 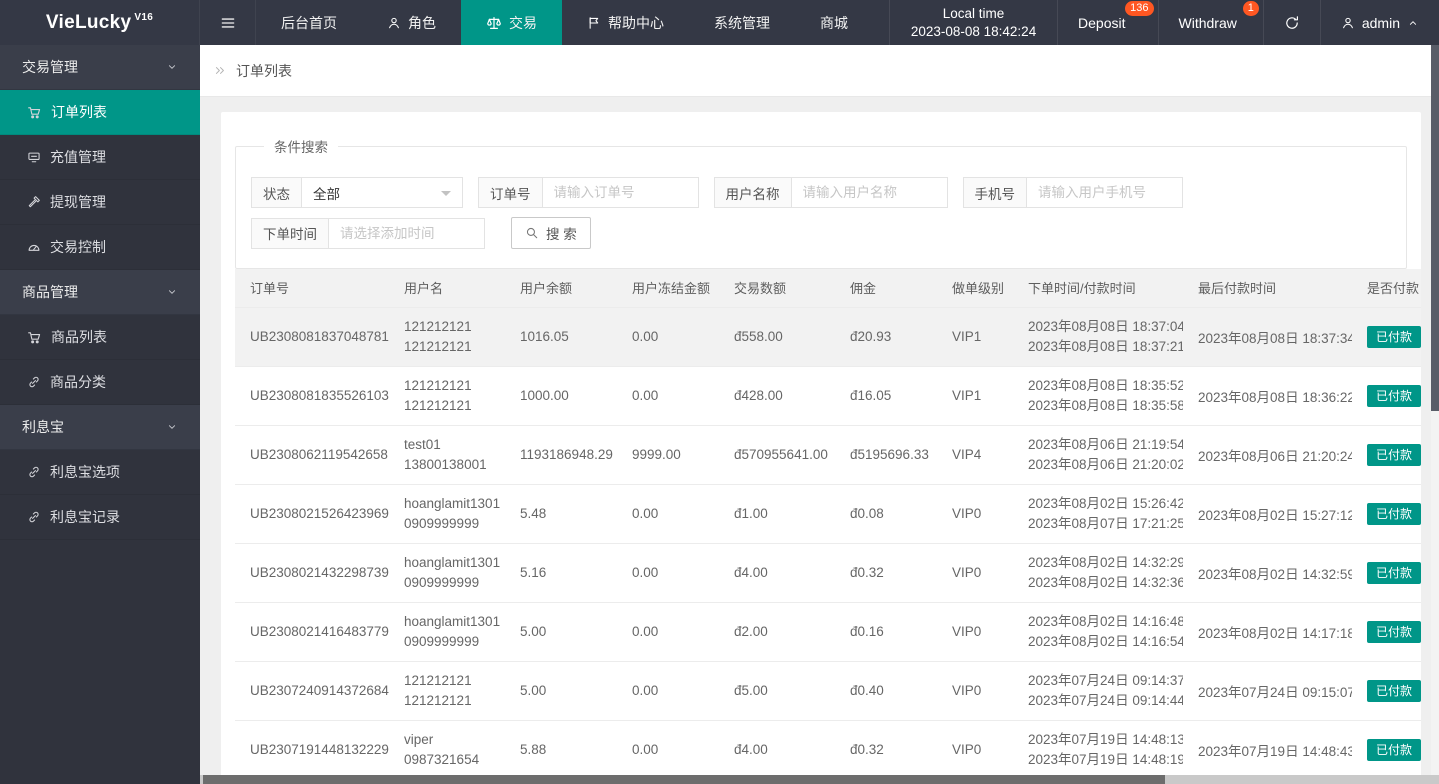 What do you see at coordinates (1386, 288) in the screenshot?
I see `column-header: 是否付款` at bounding box center [1386, 288].